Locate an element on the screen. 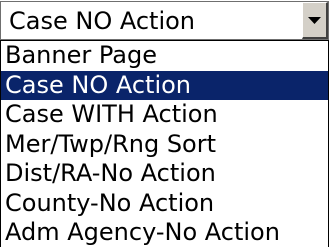 The width and height of the screenshot is (330, 247). chevron-down-icon is located at coordinates (314, 20).